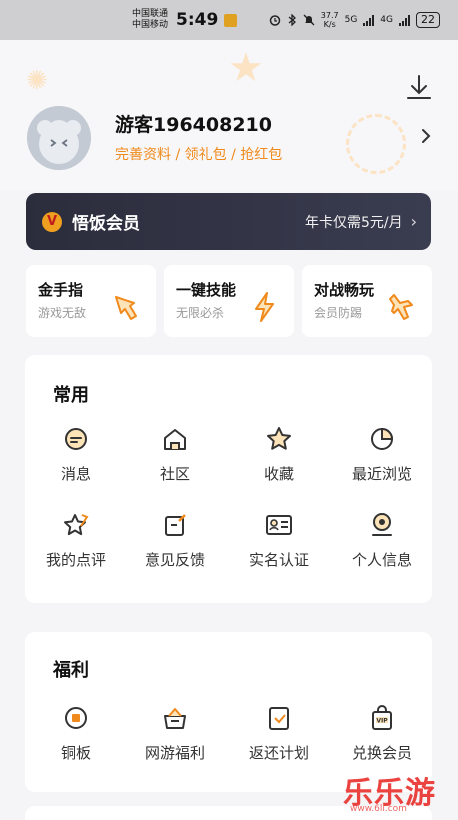  I want to click on plane-icon, so click(401, 307).